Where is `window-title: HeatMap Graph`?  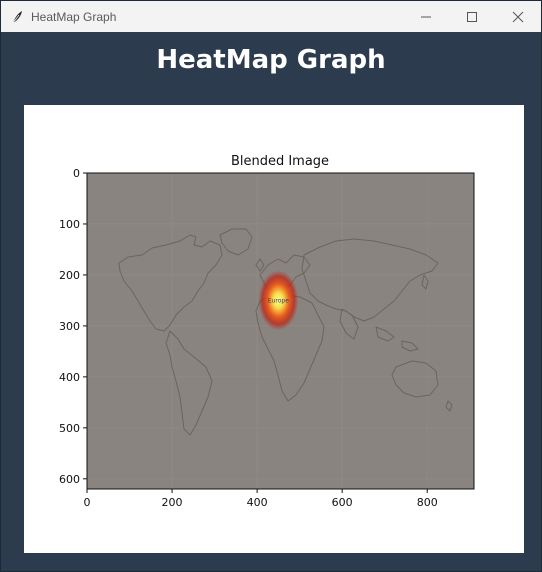
window-title: HeatMap Graph is located at coordinates (74, 16).